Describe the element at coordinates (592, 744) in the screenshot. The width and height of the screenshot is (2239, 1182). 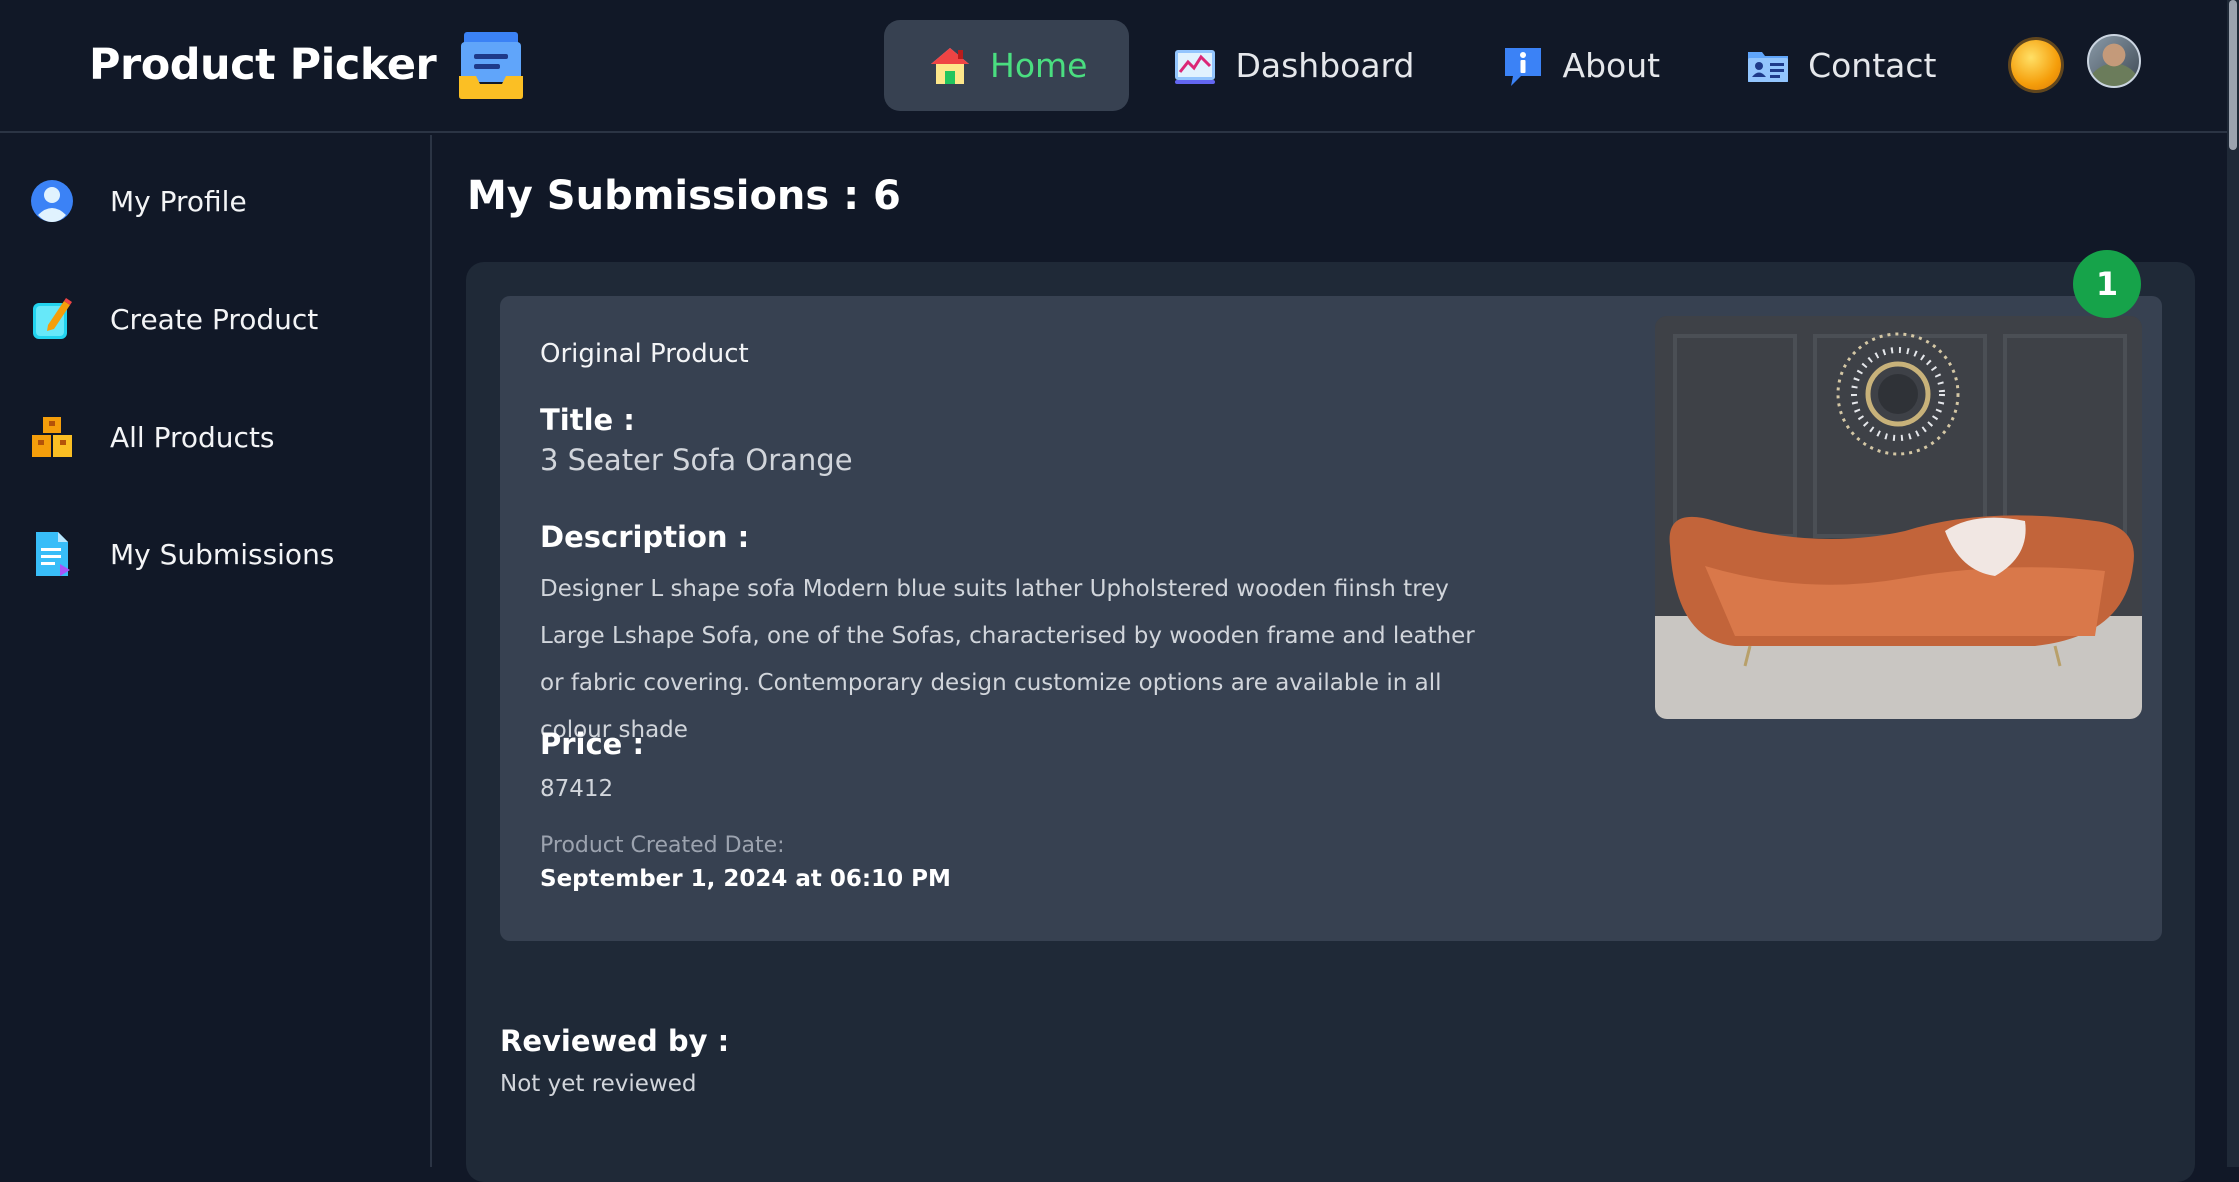
I see `price-label: Price :` at that location.